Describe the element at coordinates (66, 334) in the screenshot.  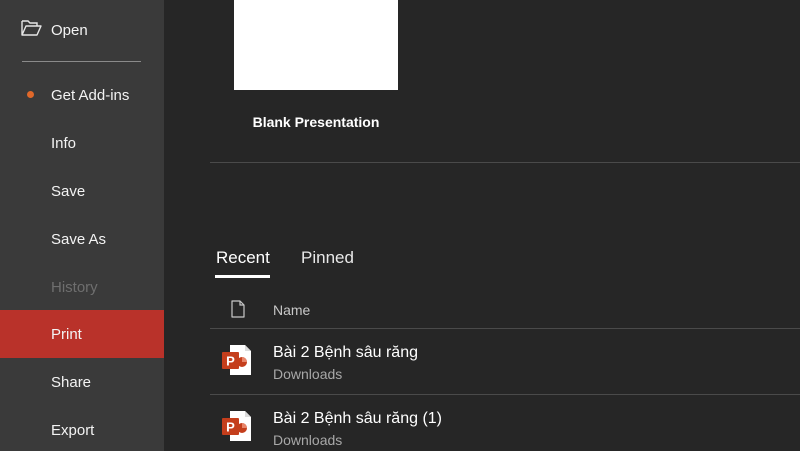
I see `sidebar-item-label: Print` at that location.